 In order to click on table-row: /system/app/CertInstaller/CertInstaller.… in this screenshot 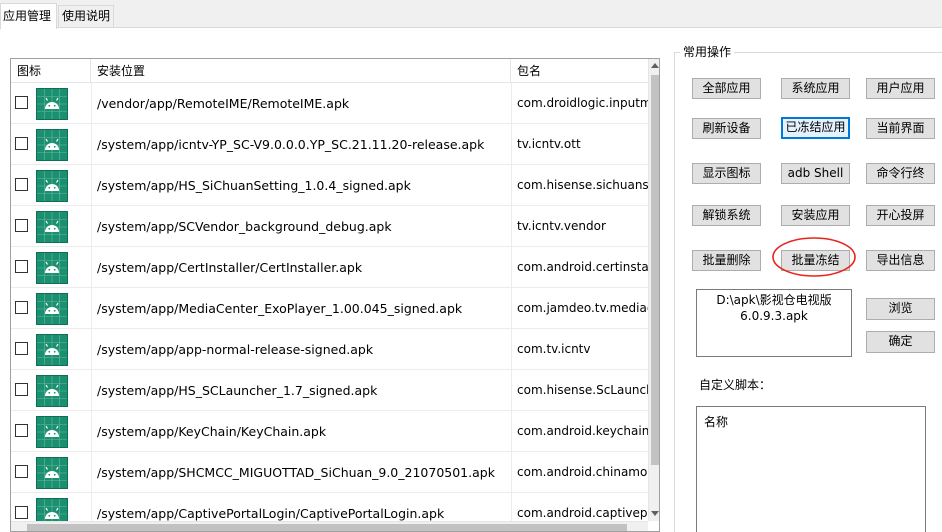, I will do `click(329, 267)`.